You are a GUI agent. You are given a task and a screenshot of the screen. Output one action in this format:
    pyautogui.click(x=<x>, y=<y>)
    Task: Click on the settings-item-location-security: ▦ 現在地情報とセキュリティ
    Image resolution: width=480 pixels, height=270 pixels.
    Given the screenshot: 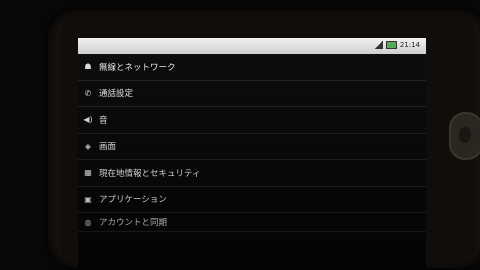 What is the action you would take?
    pyautogui.click(x=252, y=173)
    